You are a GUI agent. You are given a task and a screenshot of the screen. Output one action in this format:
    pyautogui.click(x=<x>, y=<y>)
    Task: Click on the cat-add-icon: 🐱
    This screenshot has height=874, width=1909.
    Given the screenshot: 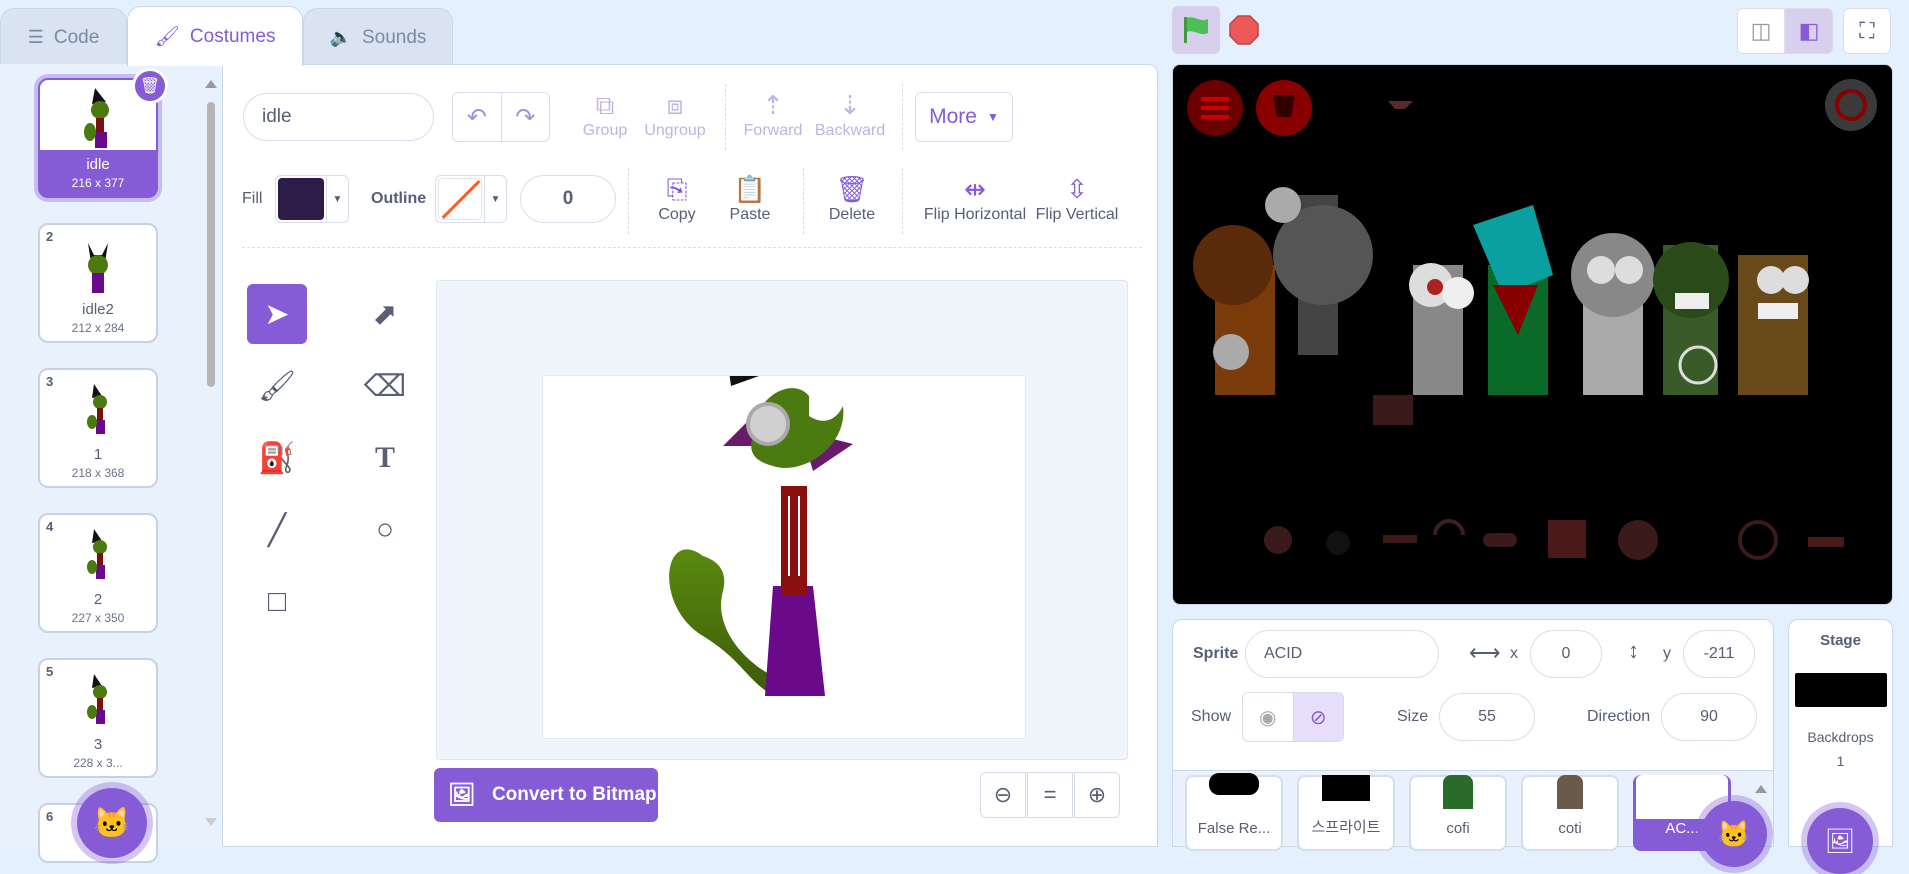 What is the action you would take?
    pyautogui.click(x=112, y=823)
    